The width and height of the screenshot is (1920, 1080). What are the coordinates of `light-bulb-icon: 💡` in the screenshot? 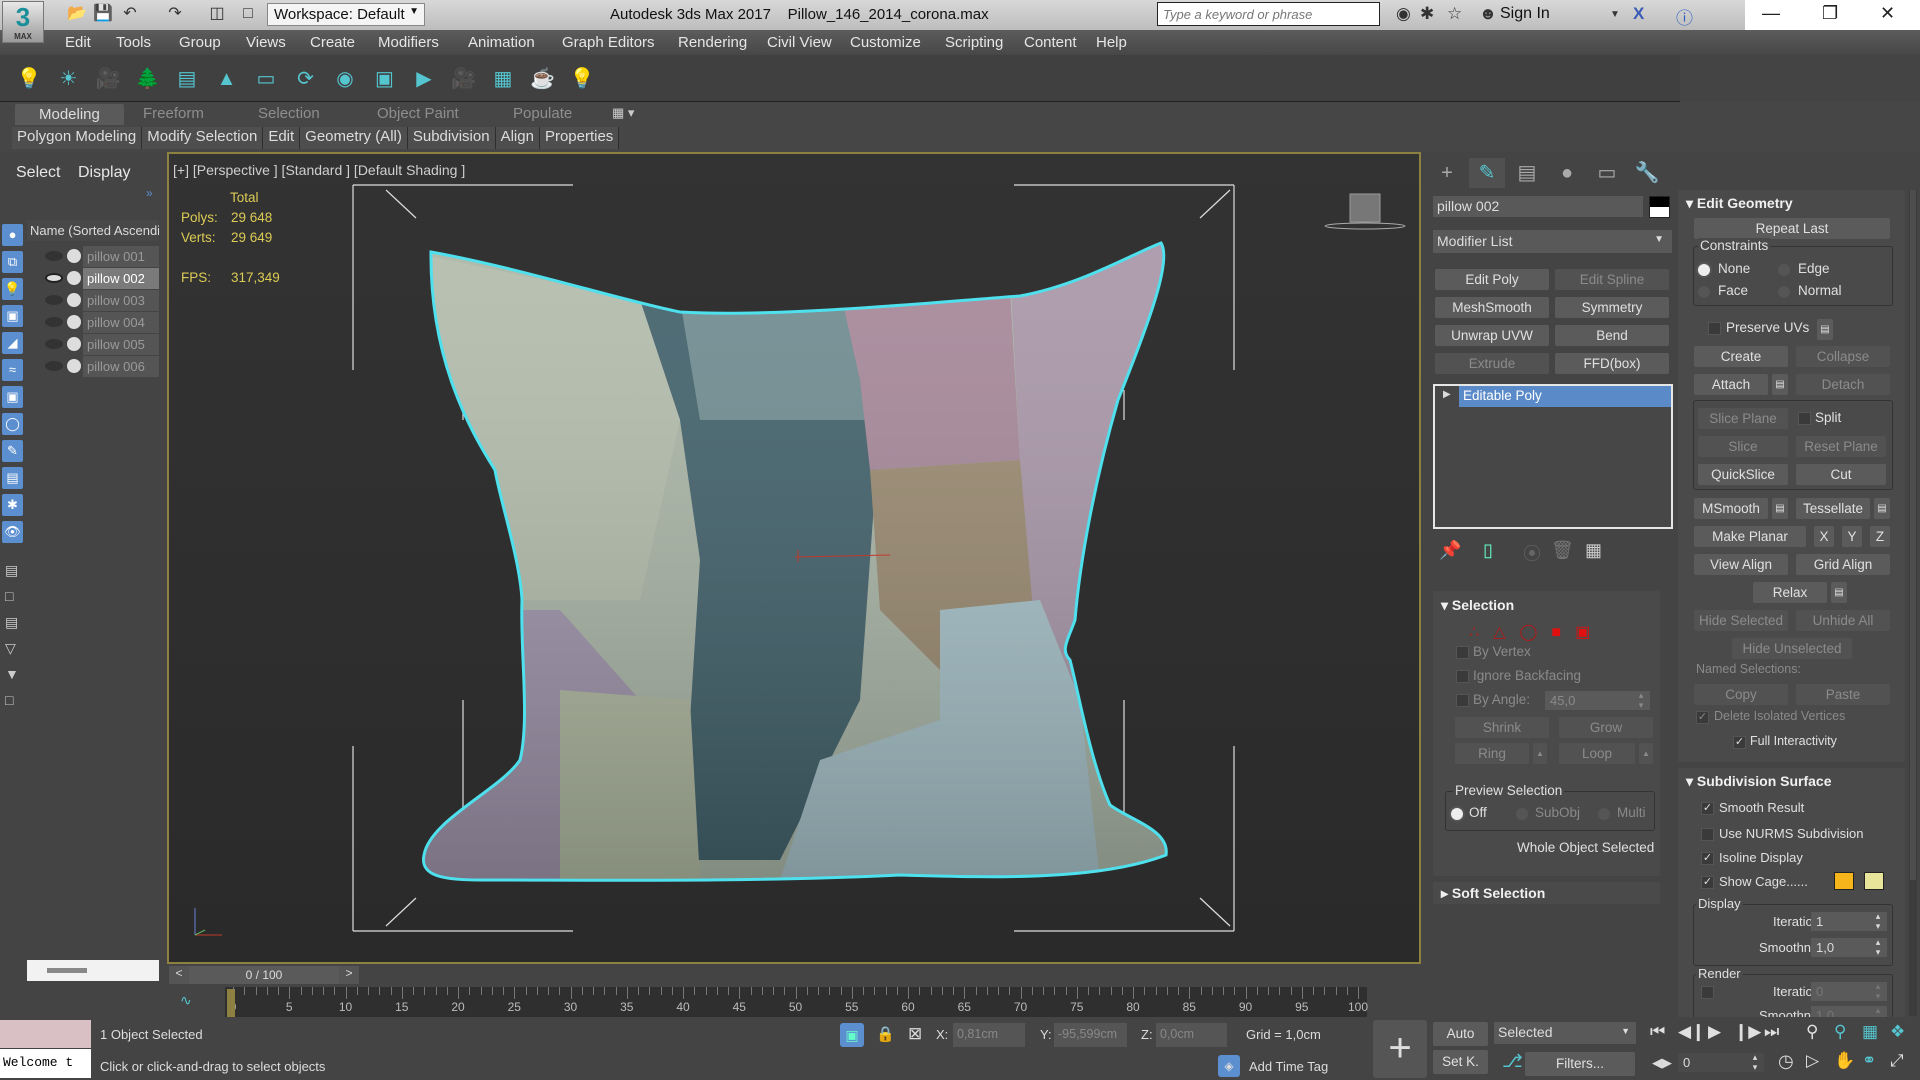 It's located at (582, 79).